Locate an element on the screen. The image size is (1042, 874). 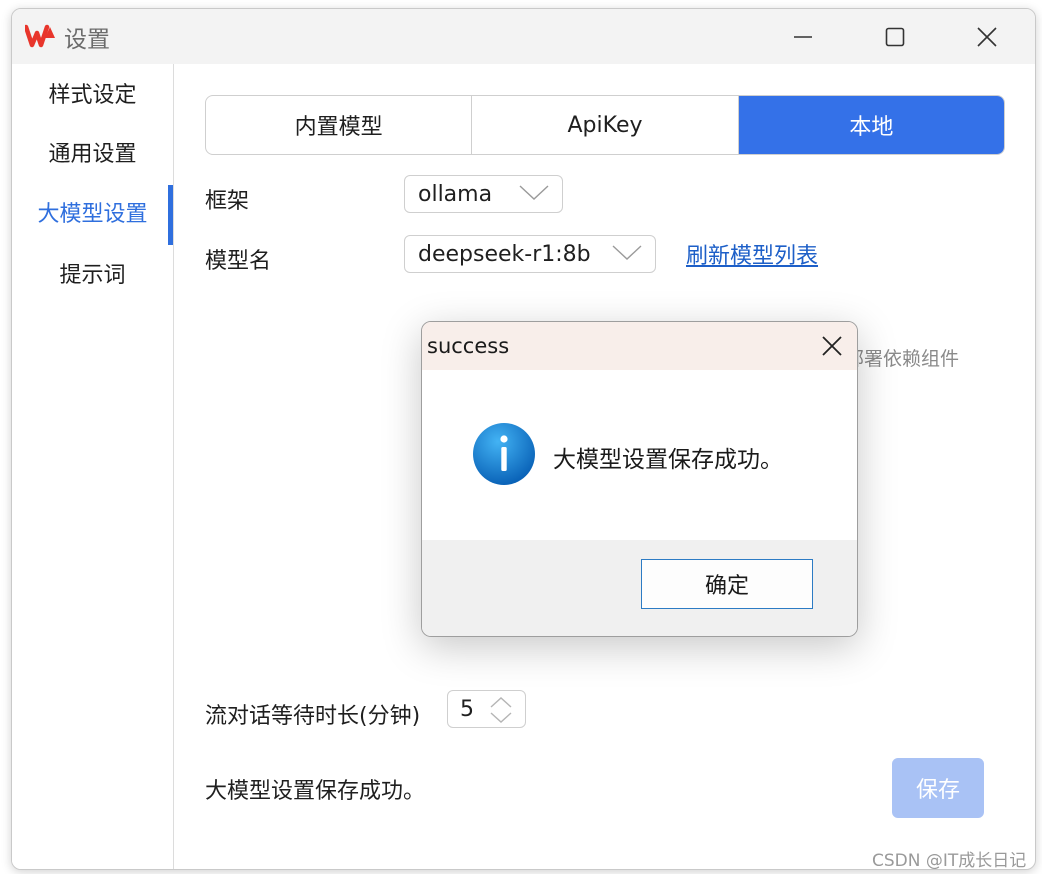
sidebar-item-general: 通用设置 is located at coordinates (92, 155).